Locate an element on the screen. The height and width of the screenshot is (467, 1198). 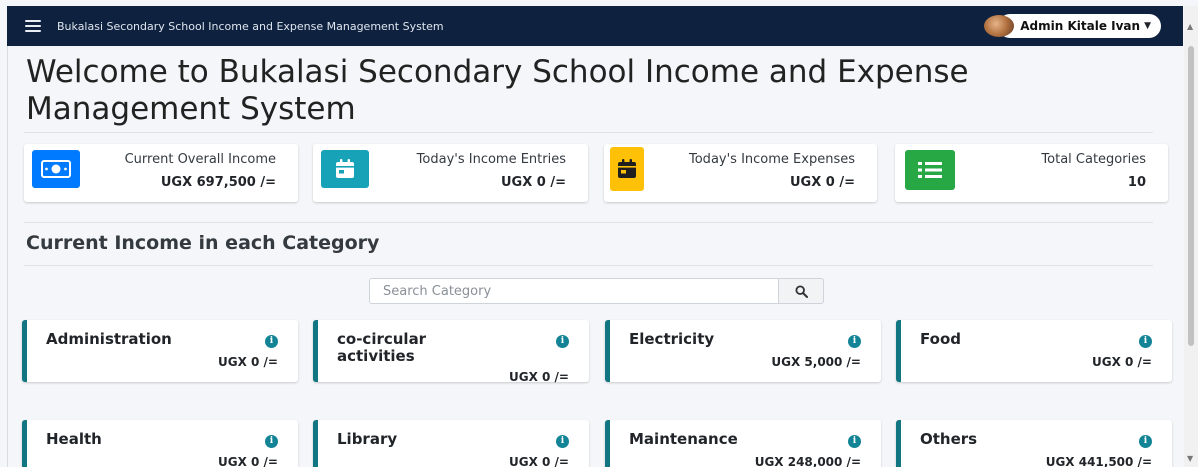
category-name: Others is located at coordinates (949, 439).